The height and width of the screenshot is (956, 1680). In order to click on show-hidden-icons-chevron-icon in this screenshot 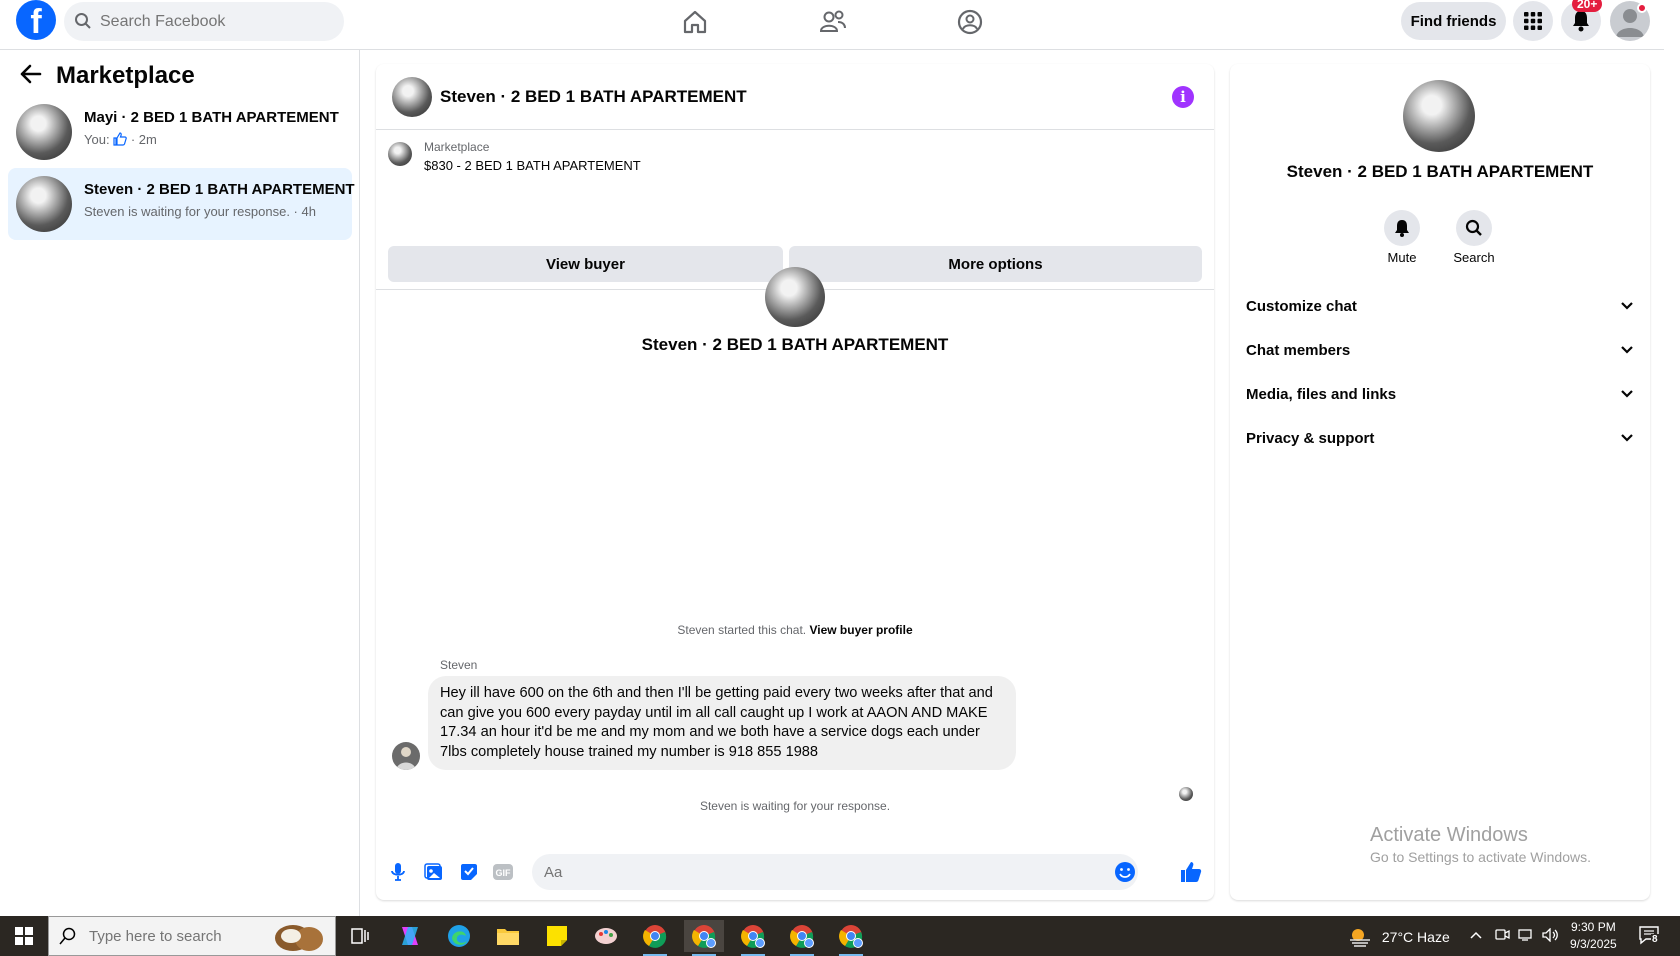, I will do `click(1476, 935)`.